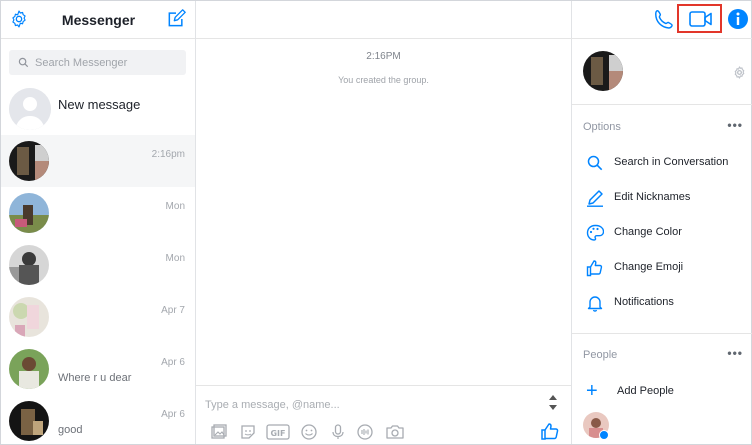 The width and height of the screenshot is (752, 445). Describe the element at coordinates (604, 435) in the screenshot. I see `messenger-badge-icon` at that location.